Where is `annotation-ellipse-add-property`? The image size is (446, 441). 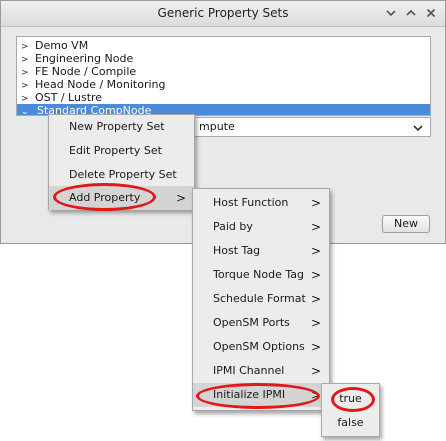 annotation-ellipse-add-property is located at coordinates (104, 197).